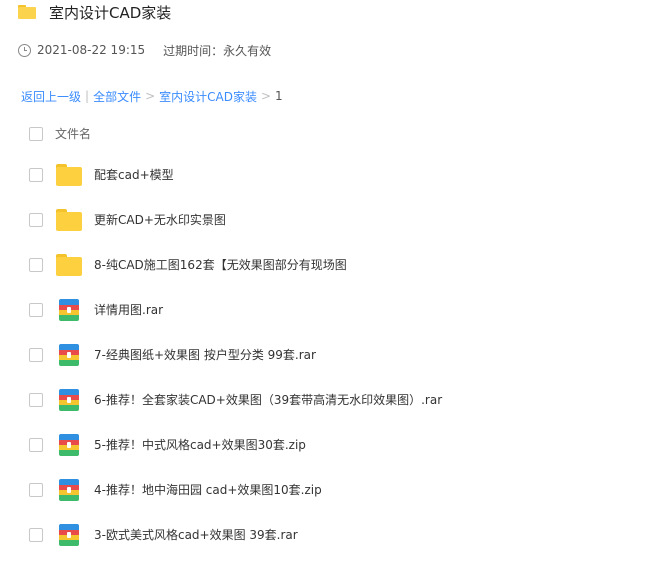 This screenshot has height=562, width=661. Describe the element at coordinates (134, 174) in the screenshot. I see `file-name: 配套cad+模型` at that location.